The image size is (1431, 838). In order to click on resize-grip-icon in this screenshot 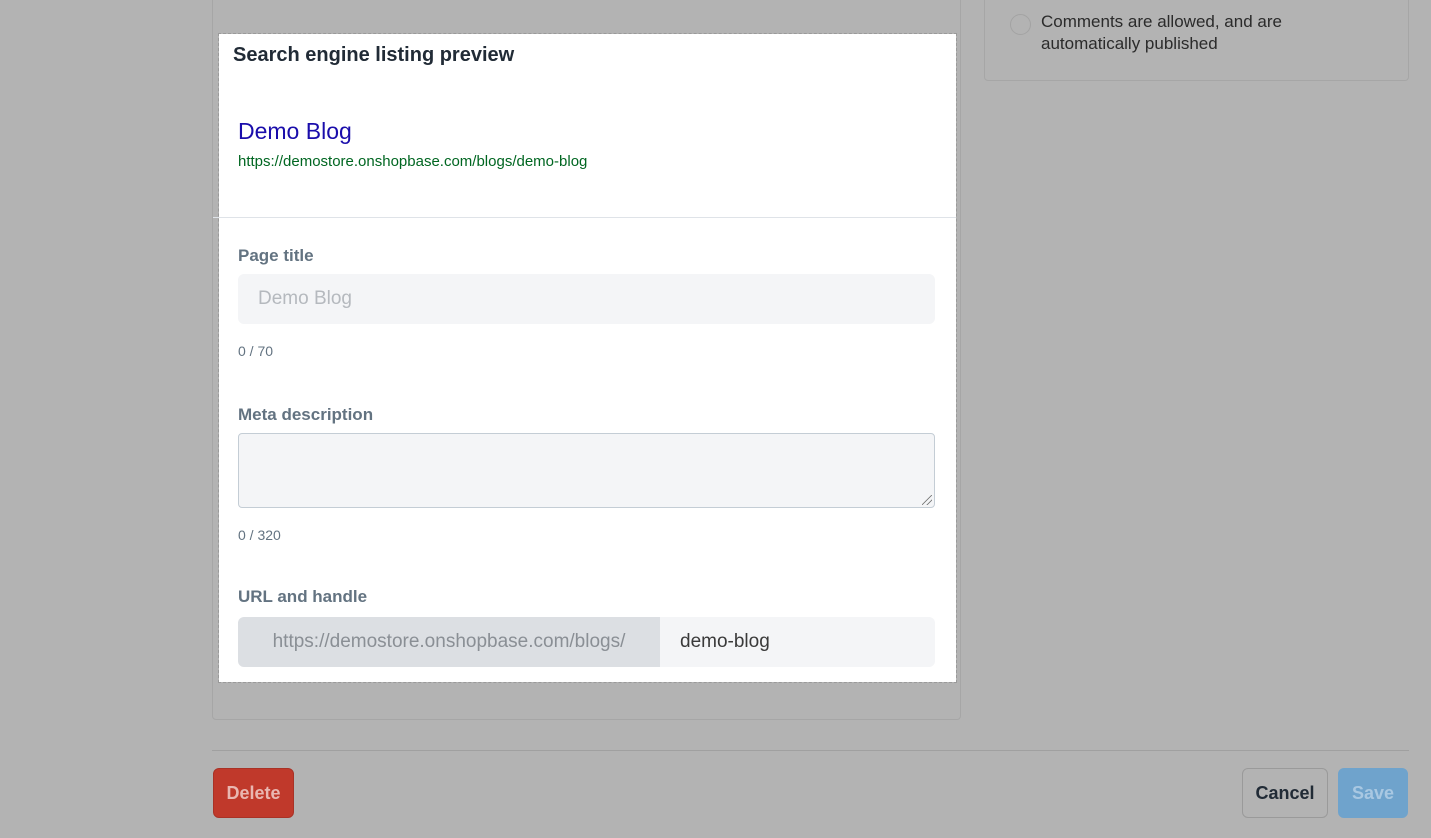, I will do `click(927, 500)`.